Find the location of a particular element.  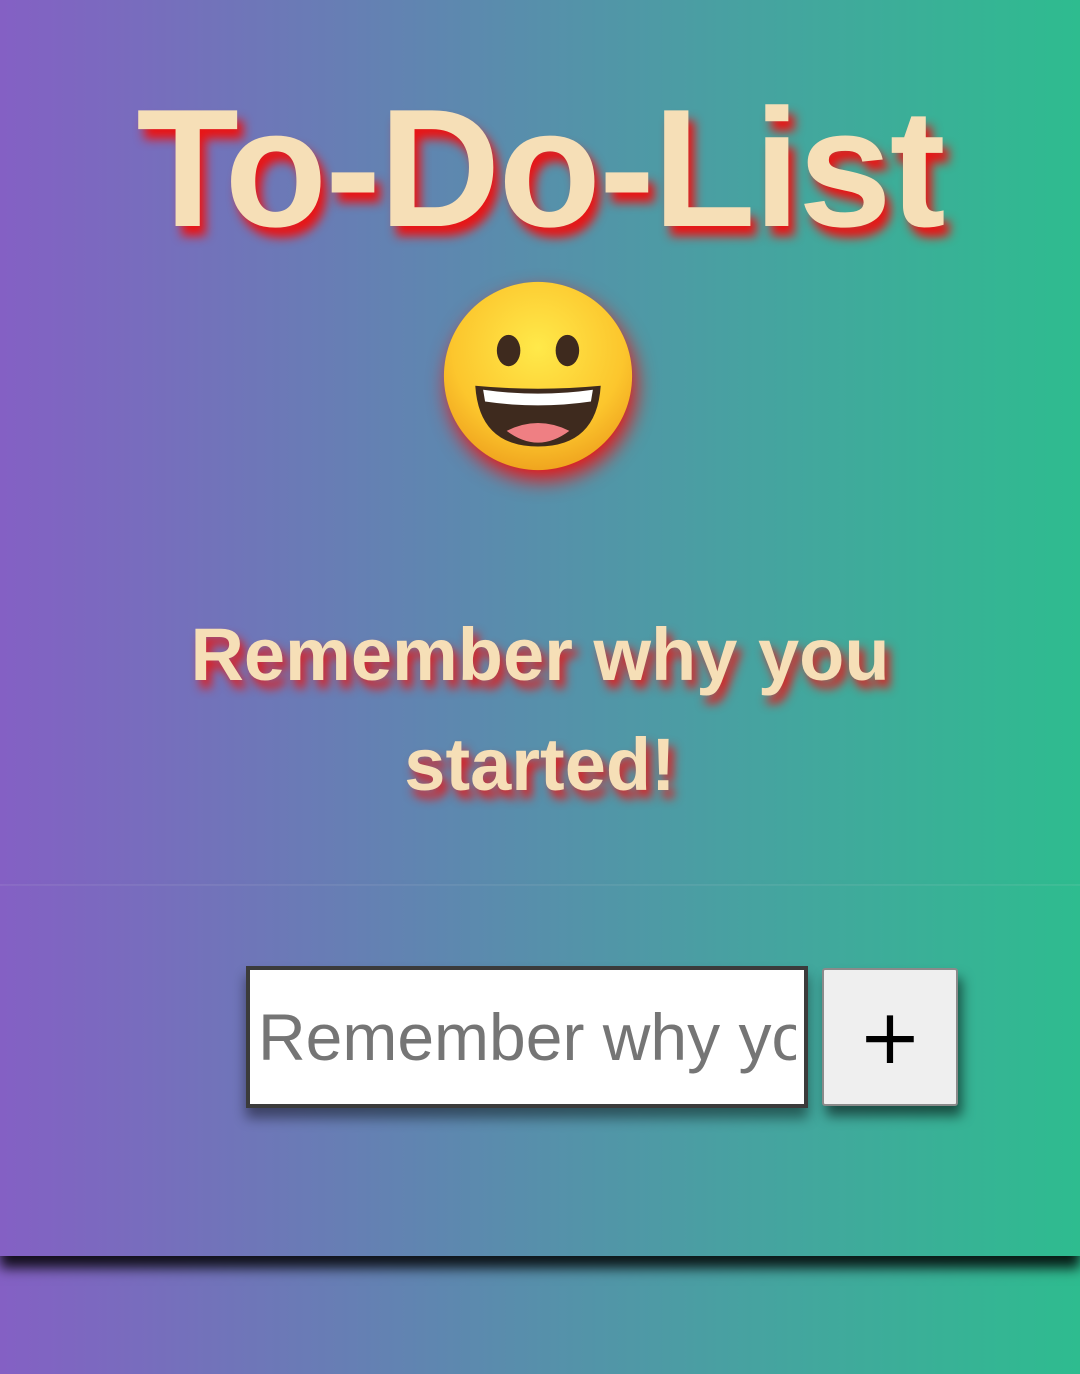

page-title: To-Do-List is located at coordinates (540, 168).